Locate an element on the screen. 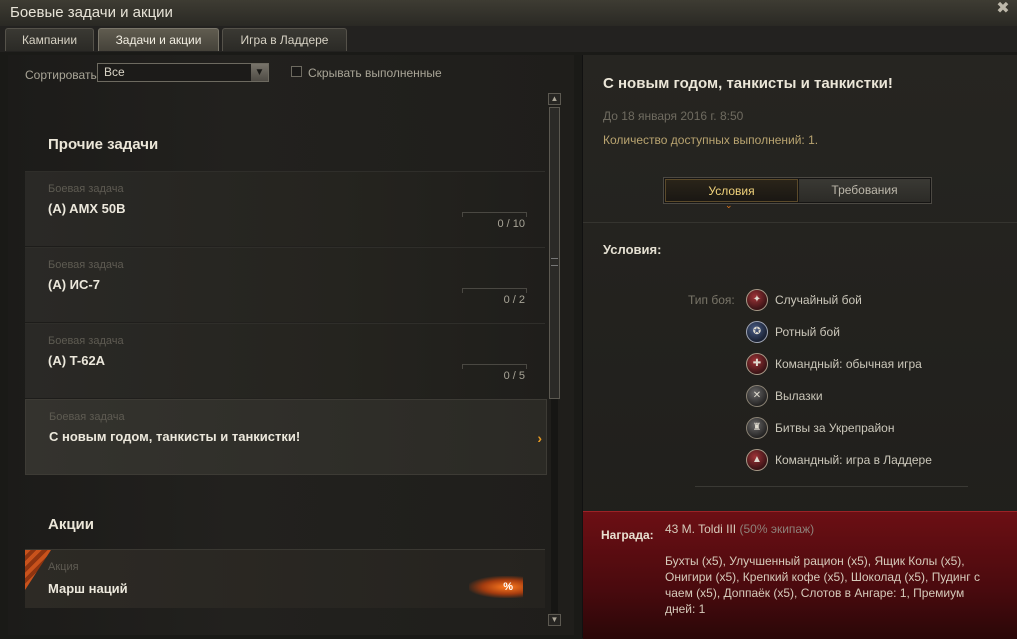 This screenshot has width=1017, height=639. battle-type-item: Случайный бой is located at coordinates (818, 300).